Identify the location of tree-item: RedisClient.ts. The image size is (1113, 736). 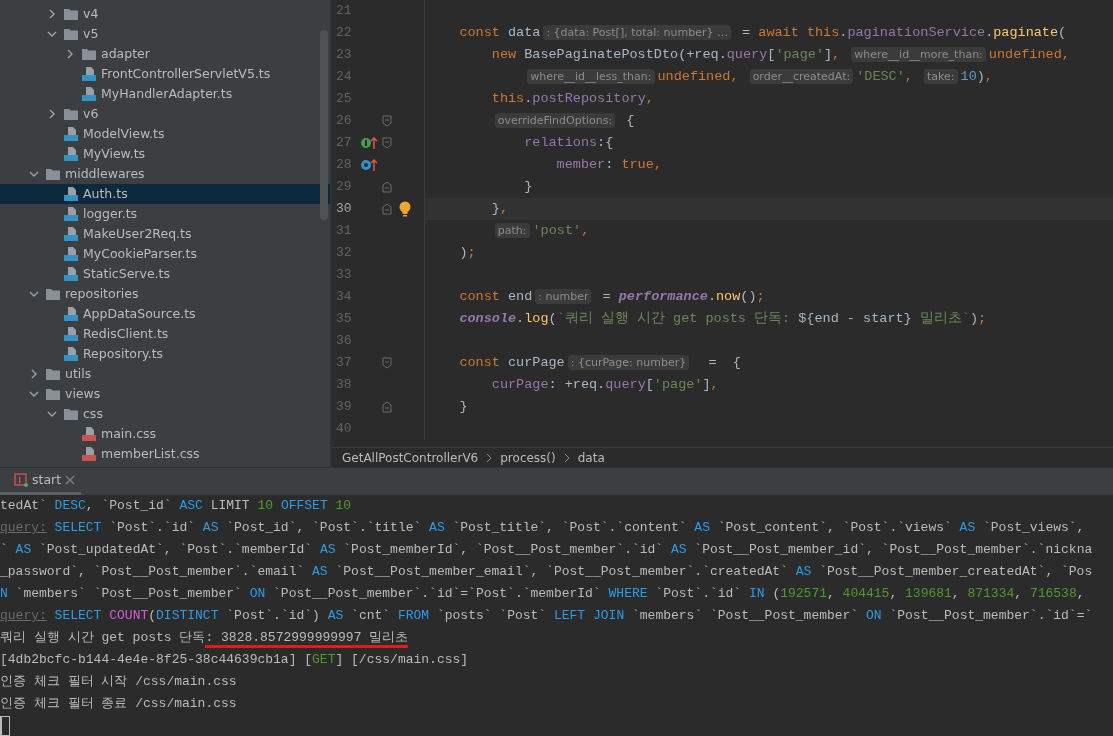
(165, 334).